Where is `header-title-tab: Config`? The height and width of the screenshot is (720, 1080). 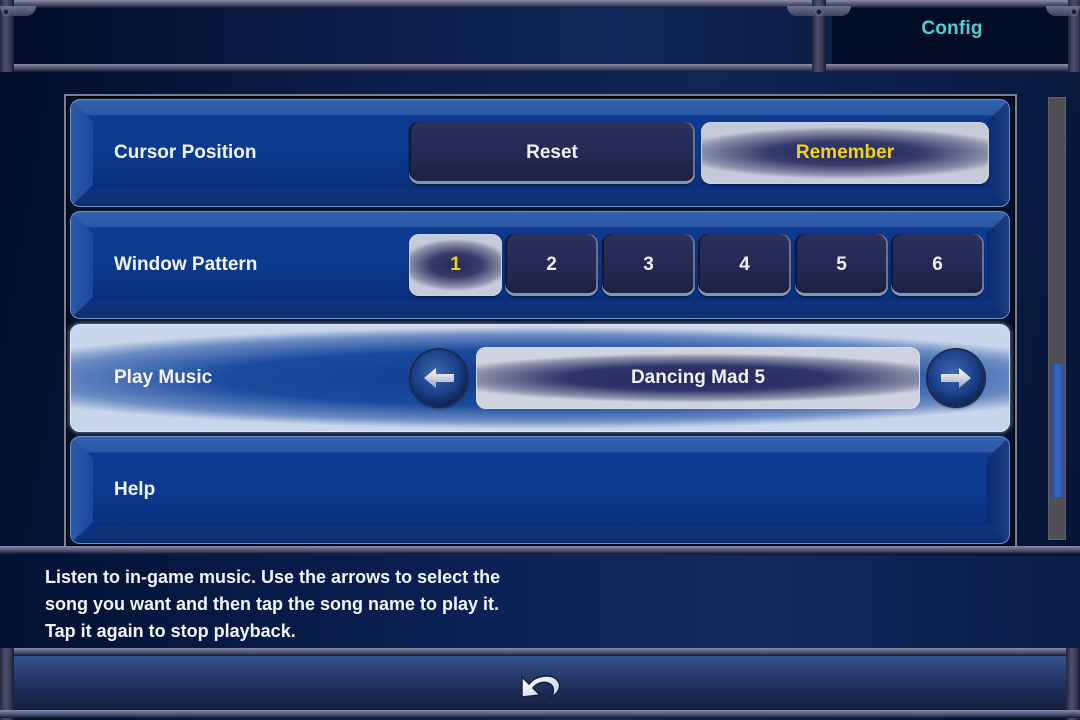
header-title-tab: Config is located at coordinates (950, 36).